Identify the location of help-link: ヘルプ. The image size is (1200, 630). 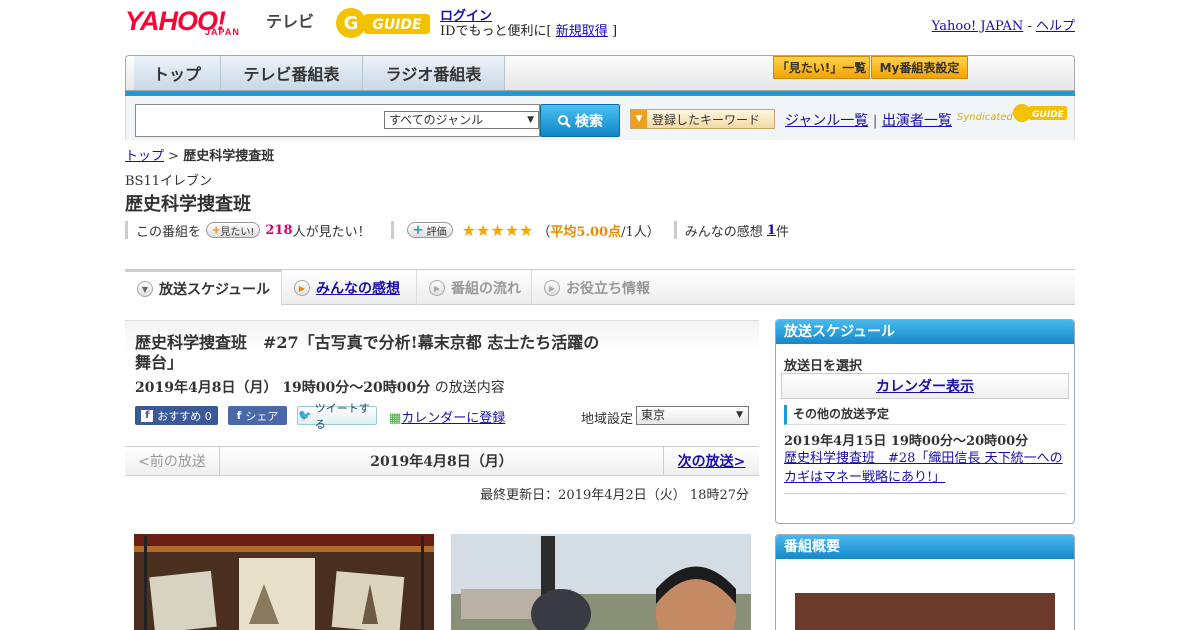
(1055, 26).